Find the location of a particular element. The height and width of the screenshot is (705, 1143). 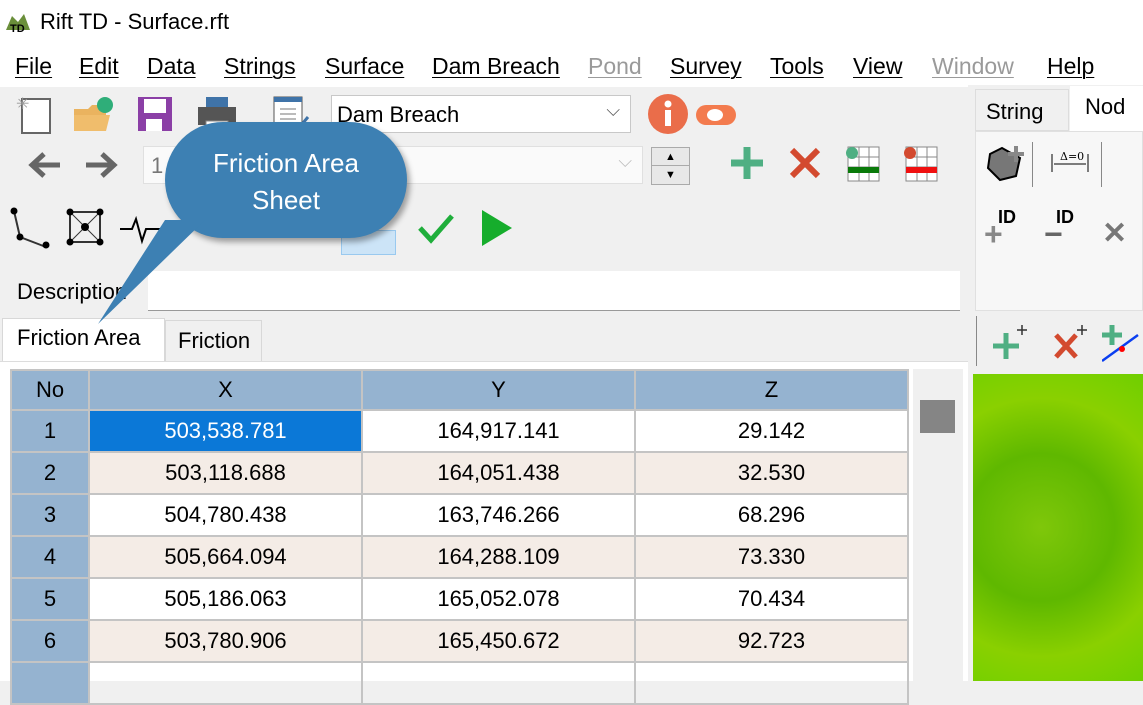

row-number: 6 is located at coordinates (50, 641).